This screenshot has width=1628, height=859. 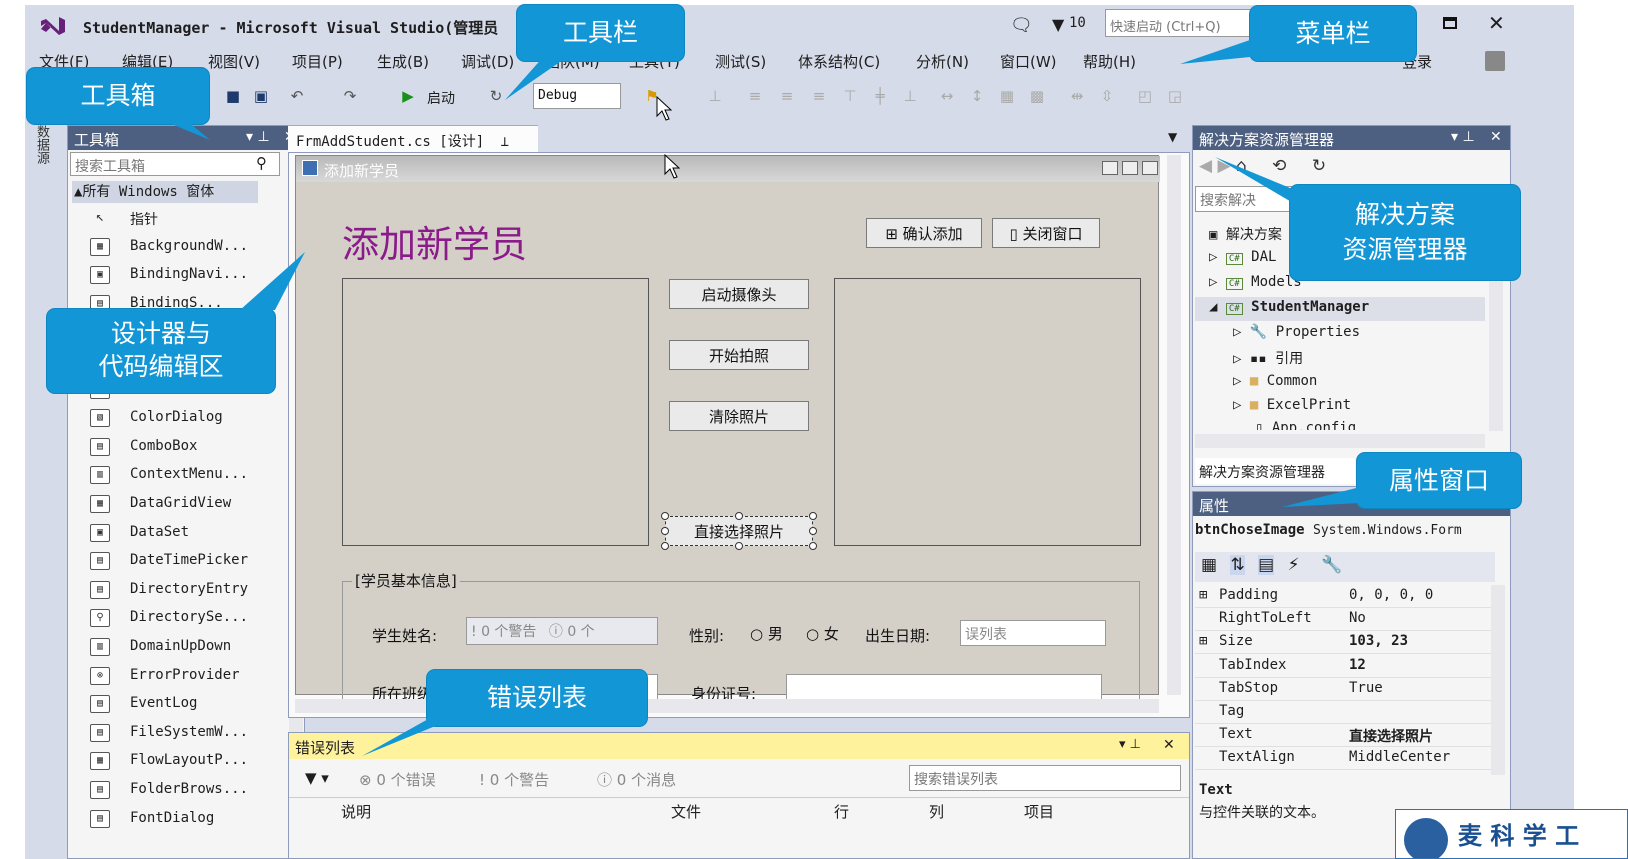 What do you see at coordinates (434, 241) in the screenshot?
I see `page-title: 添加新学员` at bounding box center [434, 241].